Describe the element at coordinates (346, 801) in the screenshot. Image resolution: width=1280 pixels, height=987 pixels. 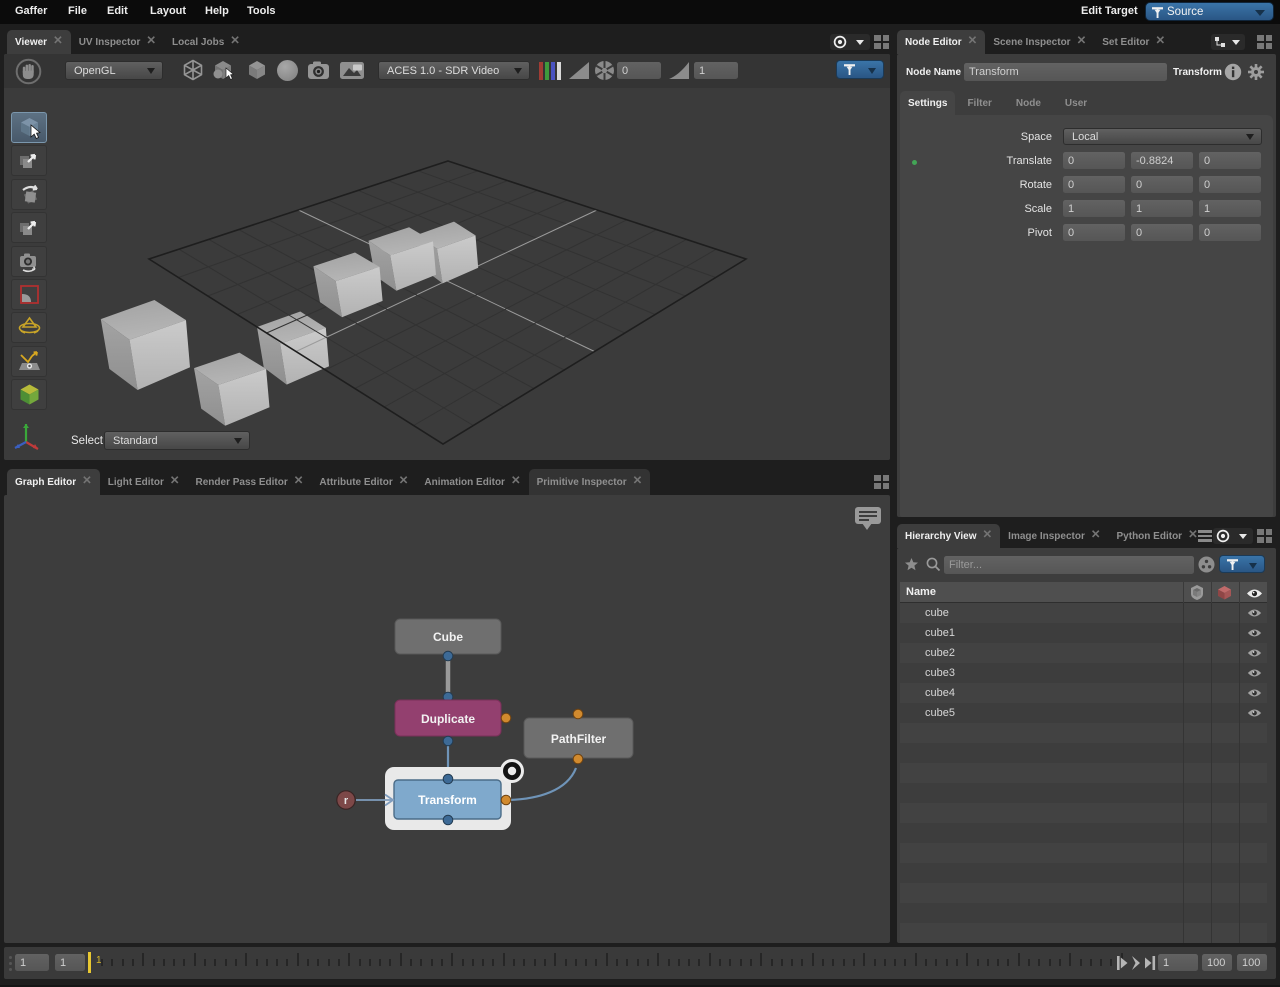
I see `svg-text: r` at that location.